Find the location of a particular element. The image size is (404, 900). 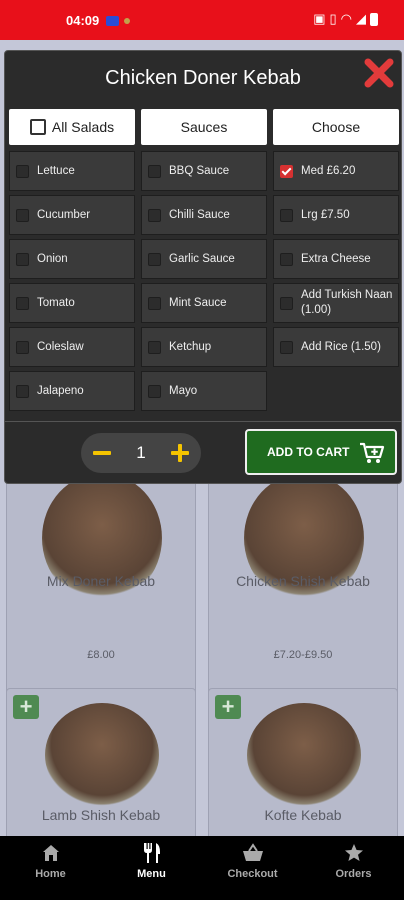

menu-item-price: £8.00 is located at coordinates (101, 655).